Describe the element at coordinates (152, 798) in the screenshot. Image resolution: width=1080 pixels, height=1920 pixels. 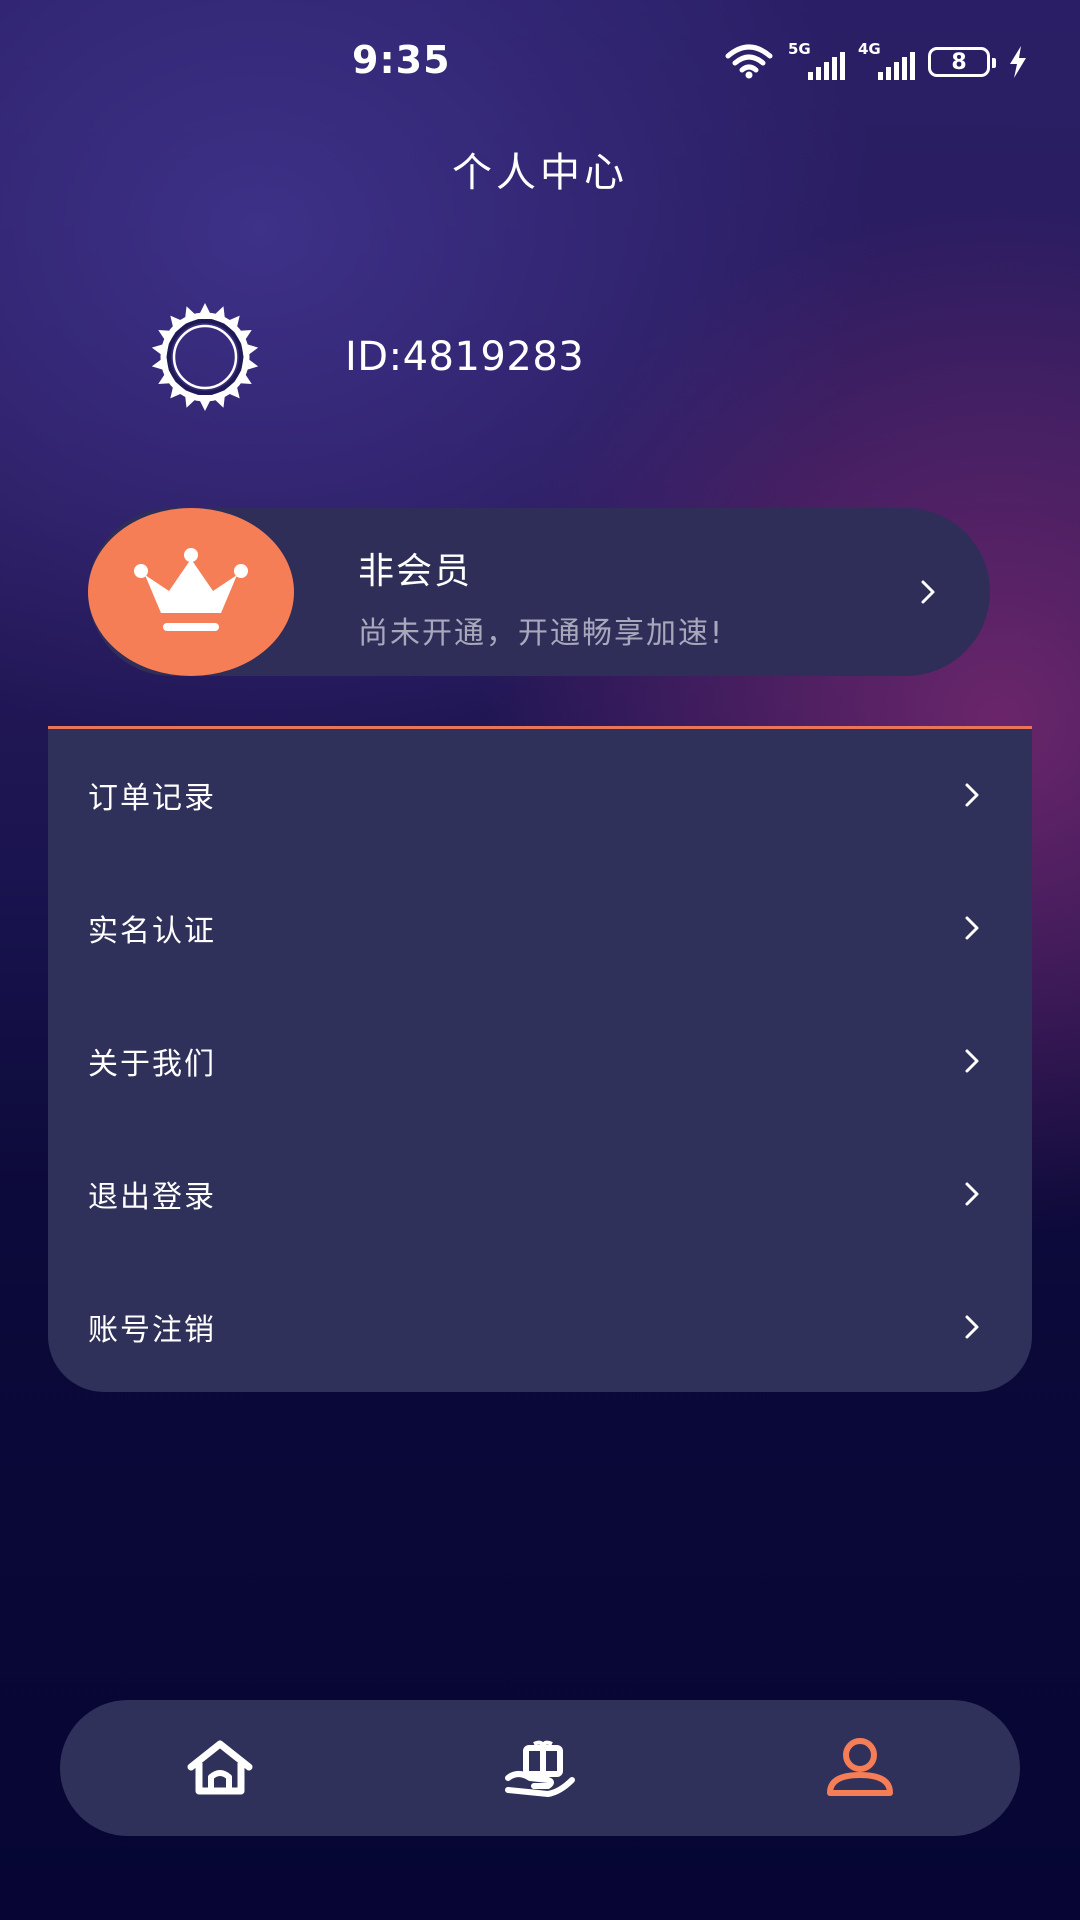
I see `menu-item-label: 订单记录` at that location.